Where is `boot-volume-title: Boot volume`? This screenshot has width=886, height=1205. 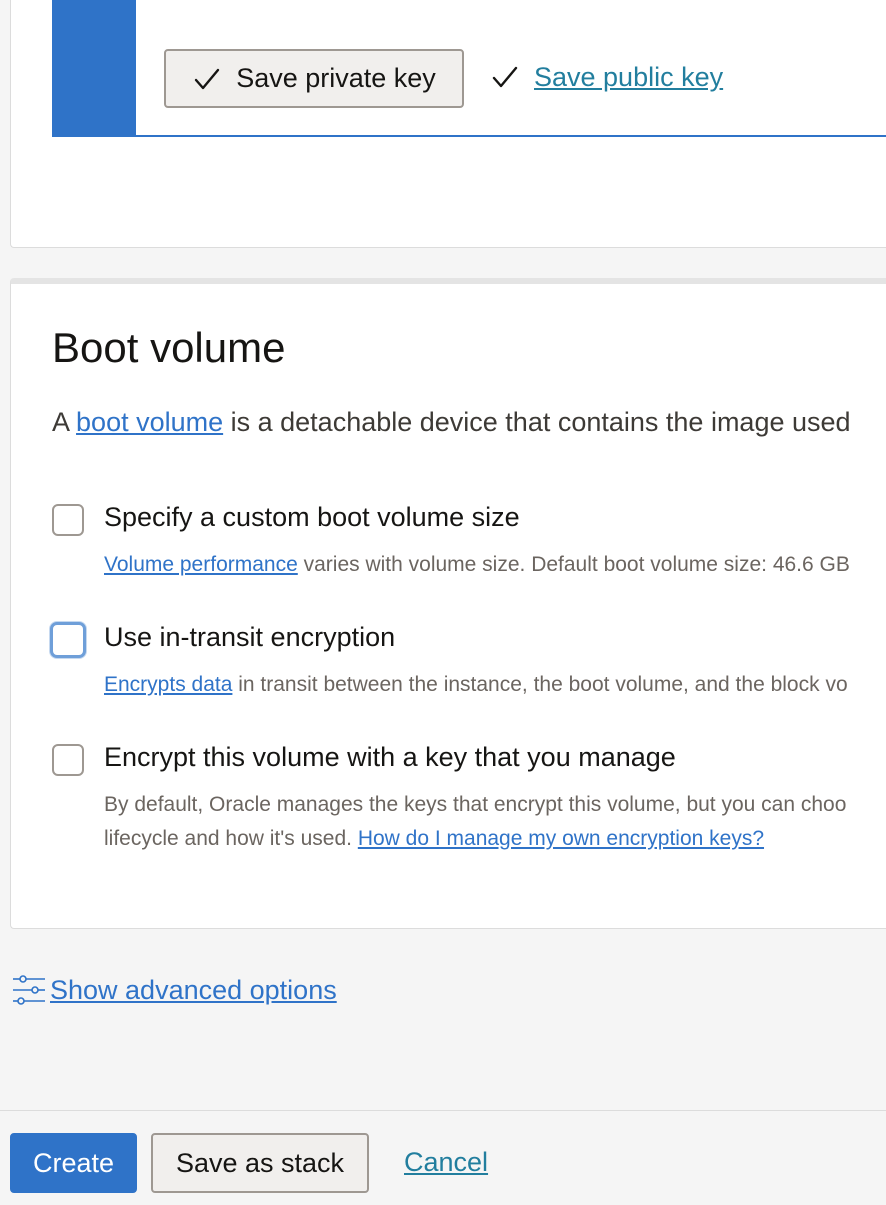 boot-volume-title: Boot volume is located at coordinates (169, 347).